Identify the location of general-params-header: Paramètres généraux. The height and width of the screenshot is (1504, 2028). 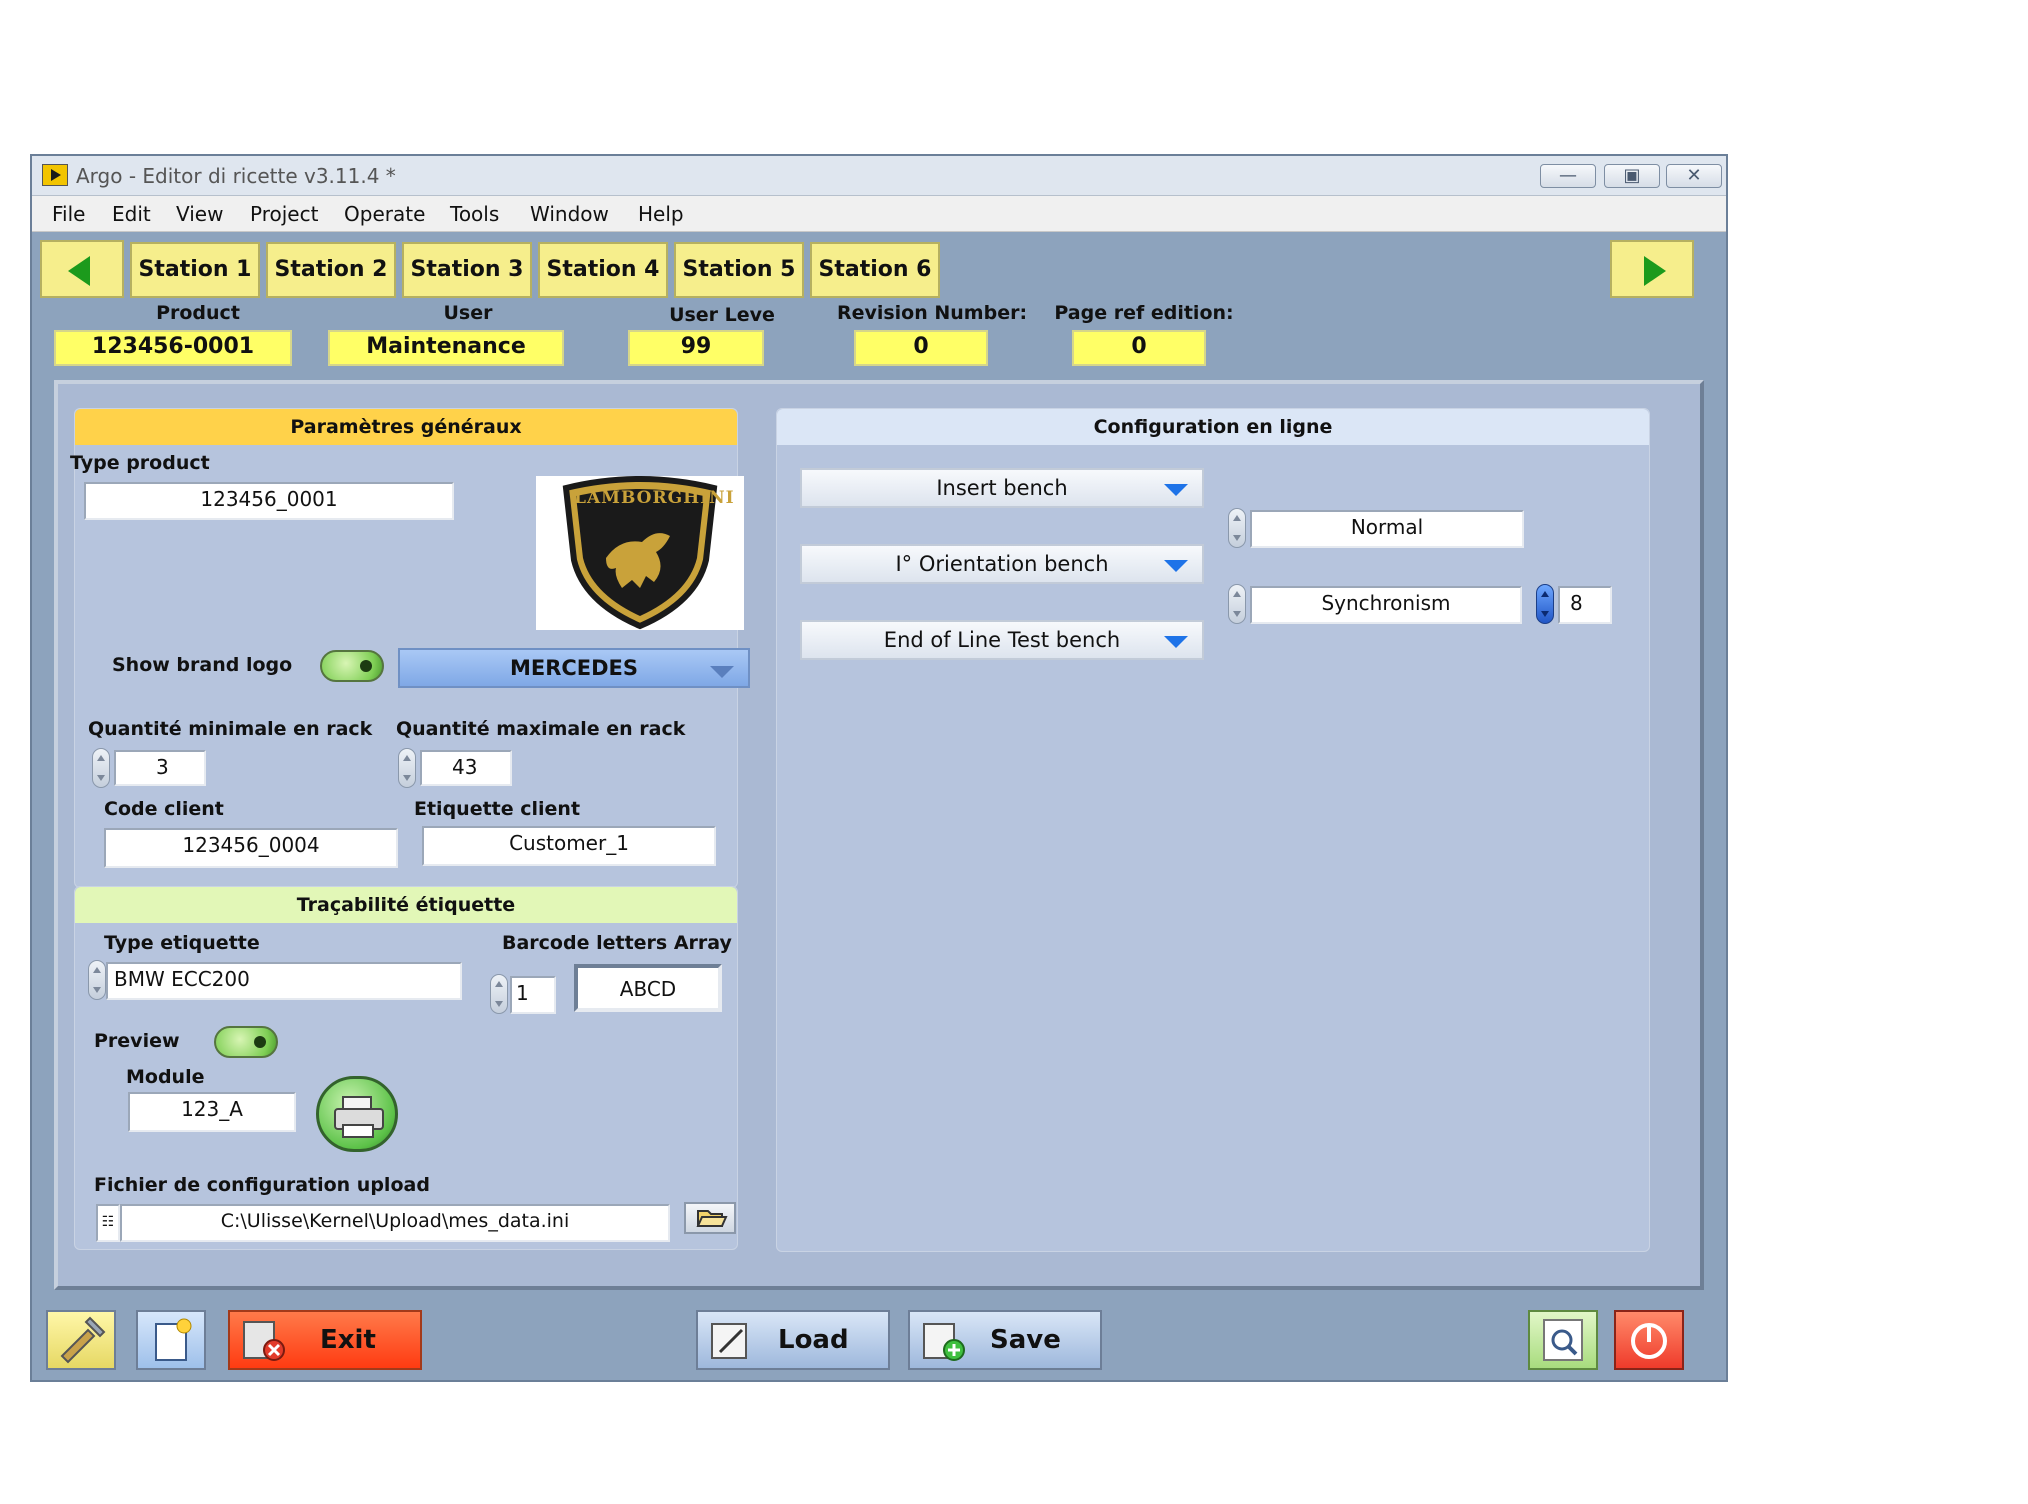
(406, 427).